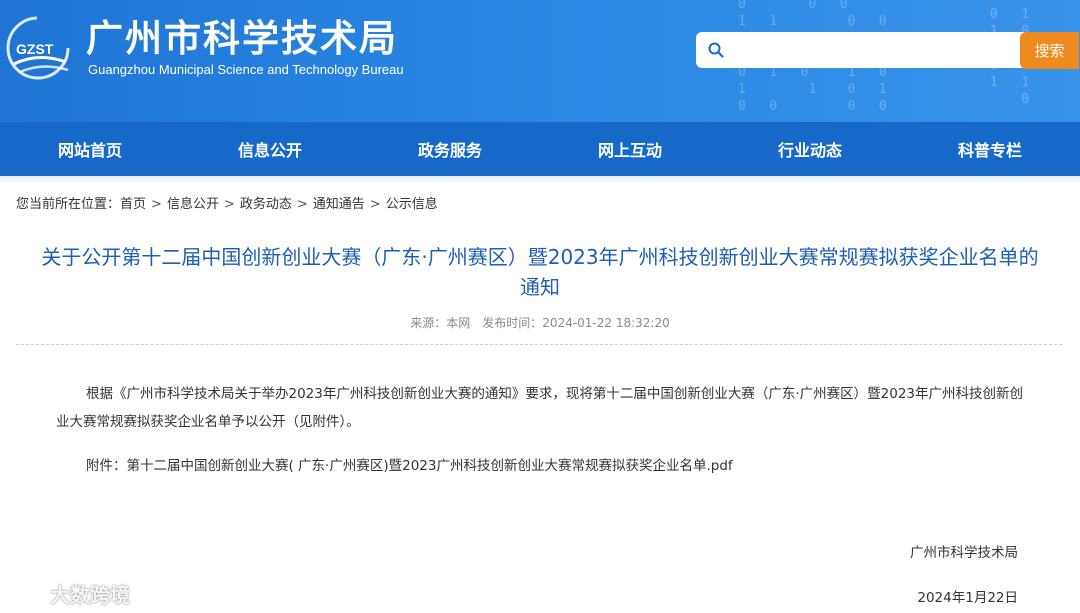 The height and width of the screenshot is (613, 1080). Describe the element at coordinates (270, 149) in the screenshot. I see `nav-item-info-disclosure: 信息公开` at that location.